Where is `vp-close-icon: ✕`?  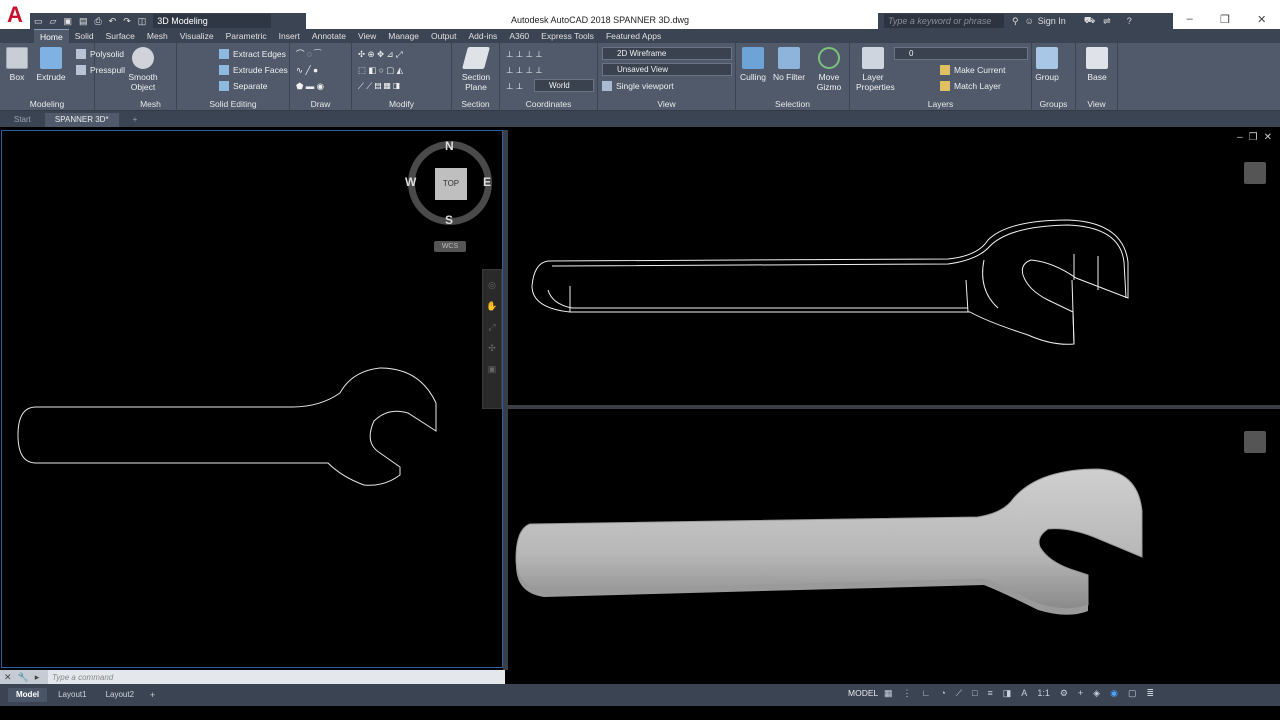 vp-close-icon: ✕ is located at coordinates (1268, 137).